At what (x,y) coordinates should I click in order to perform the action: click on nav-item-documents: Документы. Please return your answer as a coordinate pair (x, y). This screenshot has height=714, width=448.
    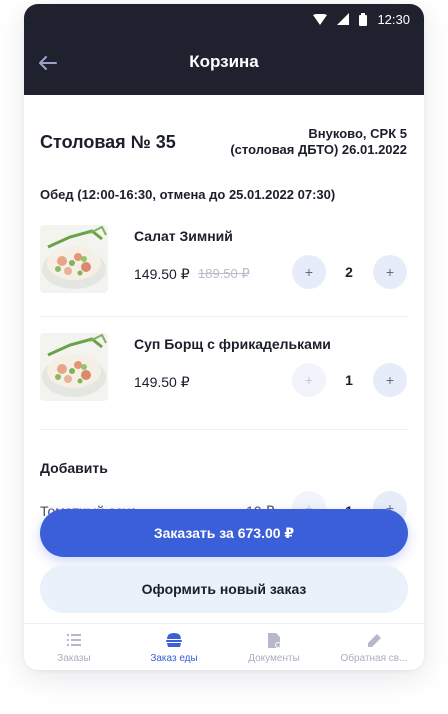
    Looking at the image, I should click on (274, 647).